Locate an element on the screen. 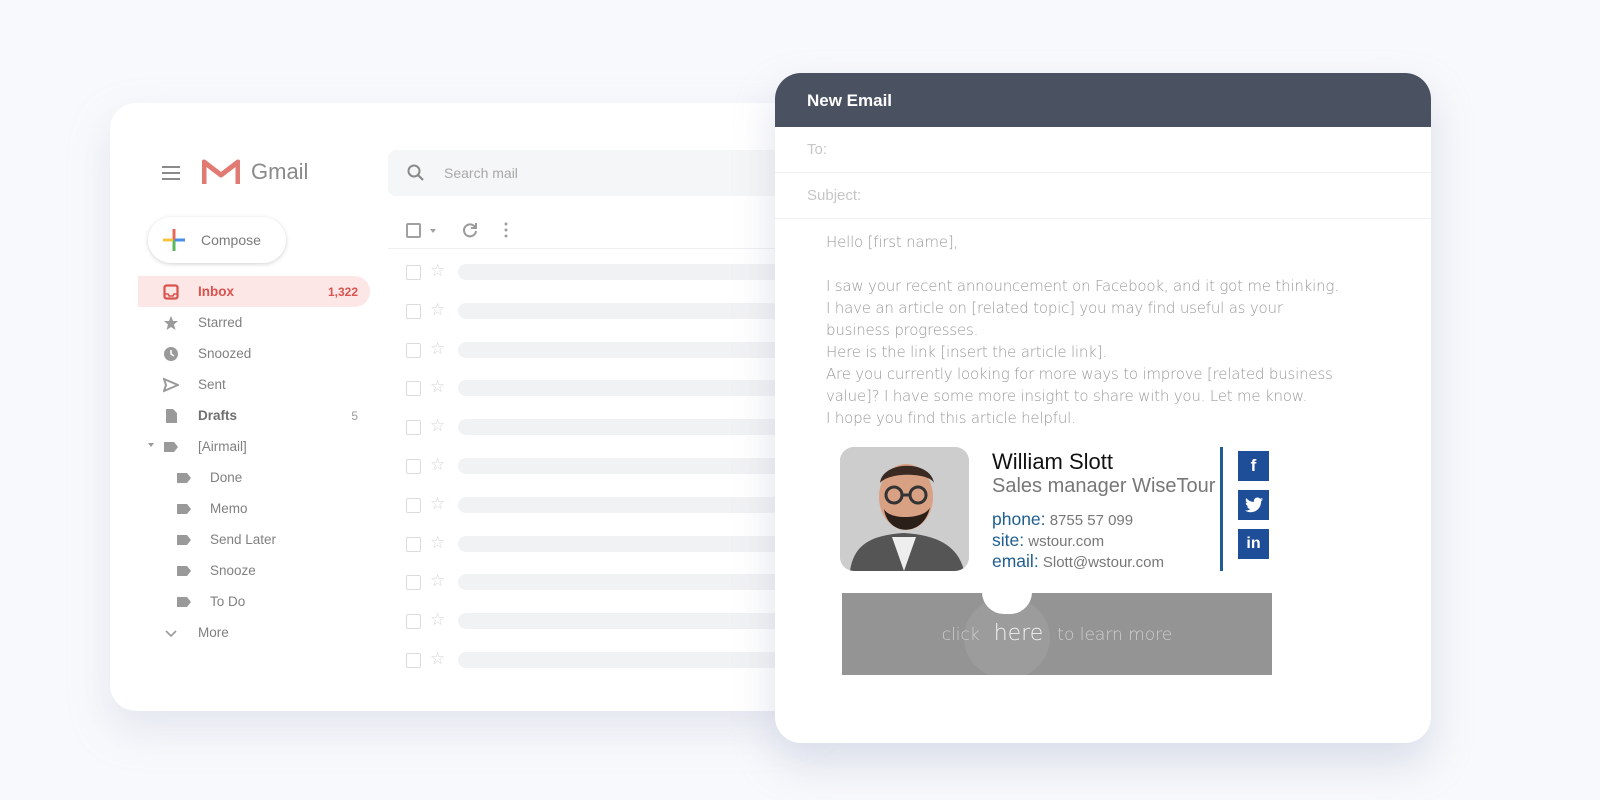 The width and height of the screenshot is (1600, 800). sidebar-item-send-later: Send Later is located at coordinates (254, 539).